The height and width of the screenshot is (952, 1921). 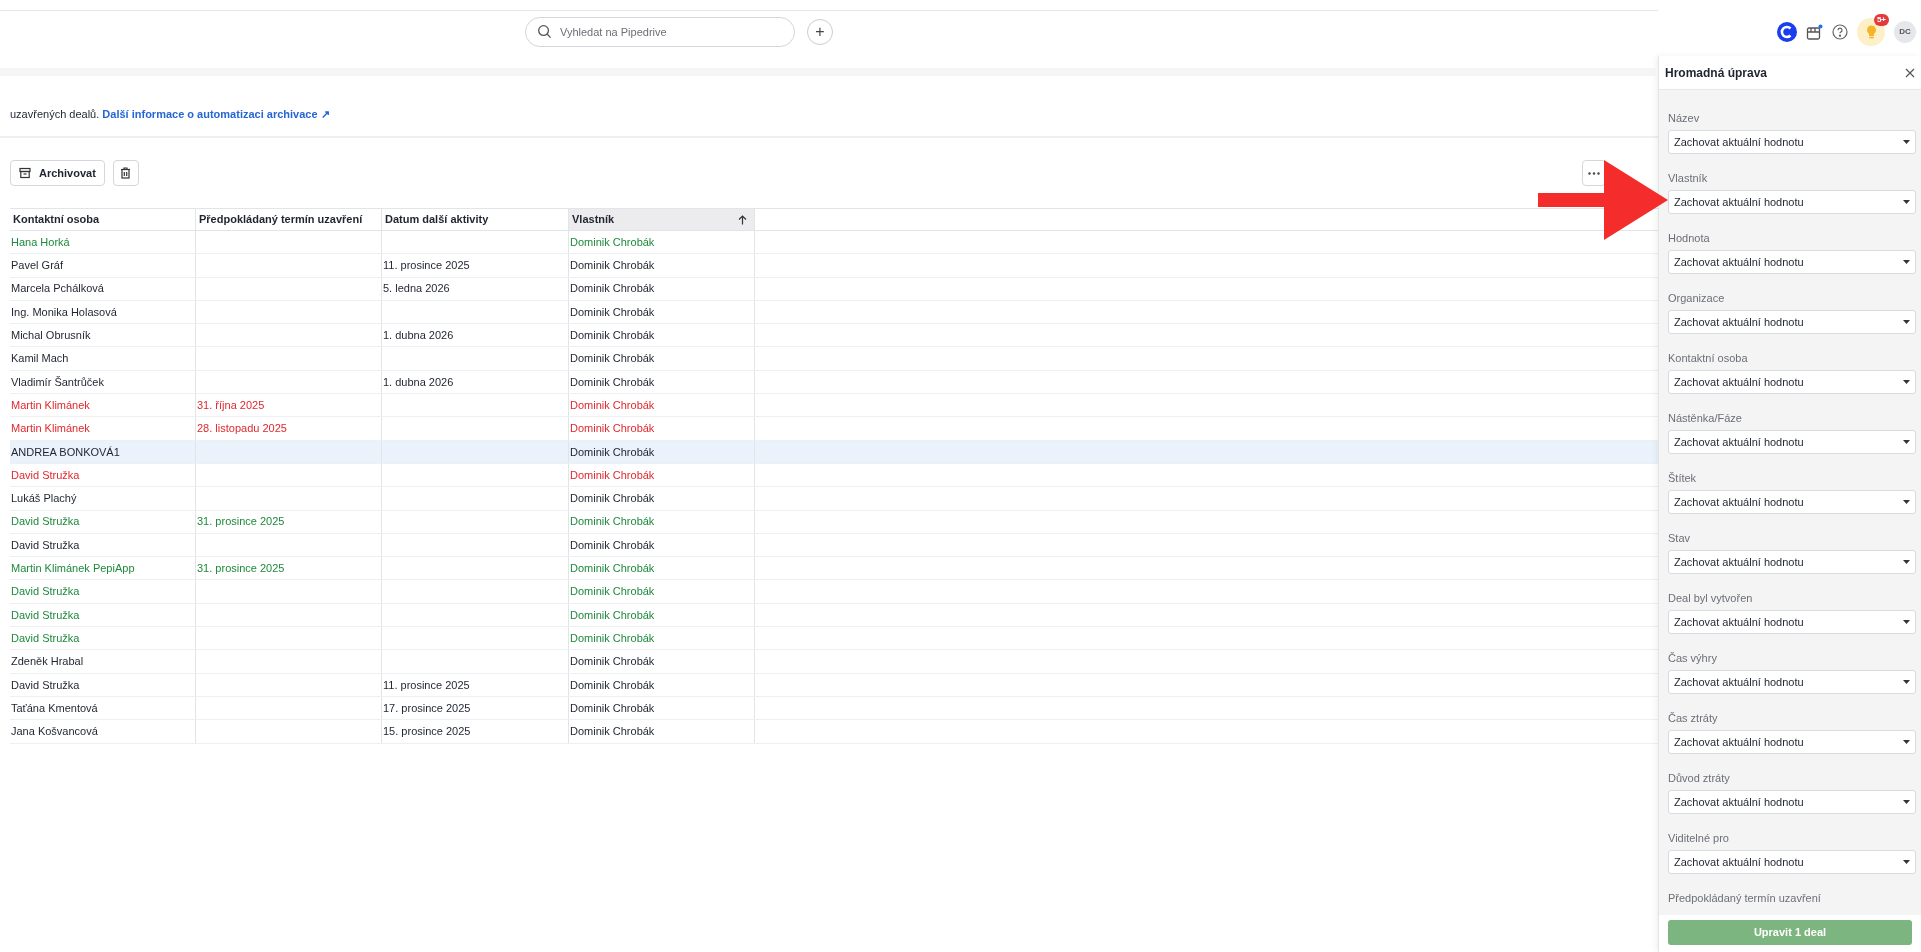 I want to click on table-cell: 17. prosince 2025, so click(x=475, y=708).